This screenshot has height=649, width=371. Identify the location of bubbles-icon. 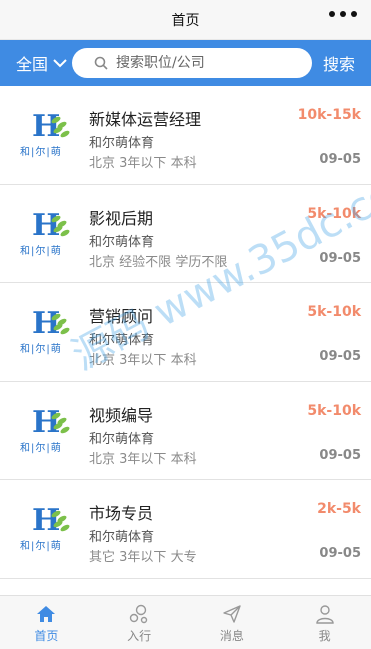
(138, 614).